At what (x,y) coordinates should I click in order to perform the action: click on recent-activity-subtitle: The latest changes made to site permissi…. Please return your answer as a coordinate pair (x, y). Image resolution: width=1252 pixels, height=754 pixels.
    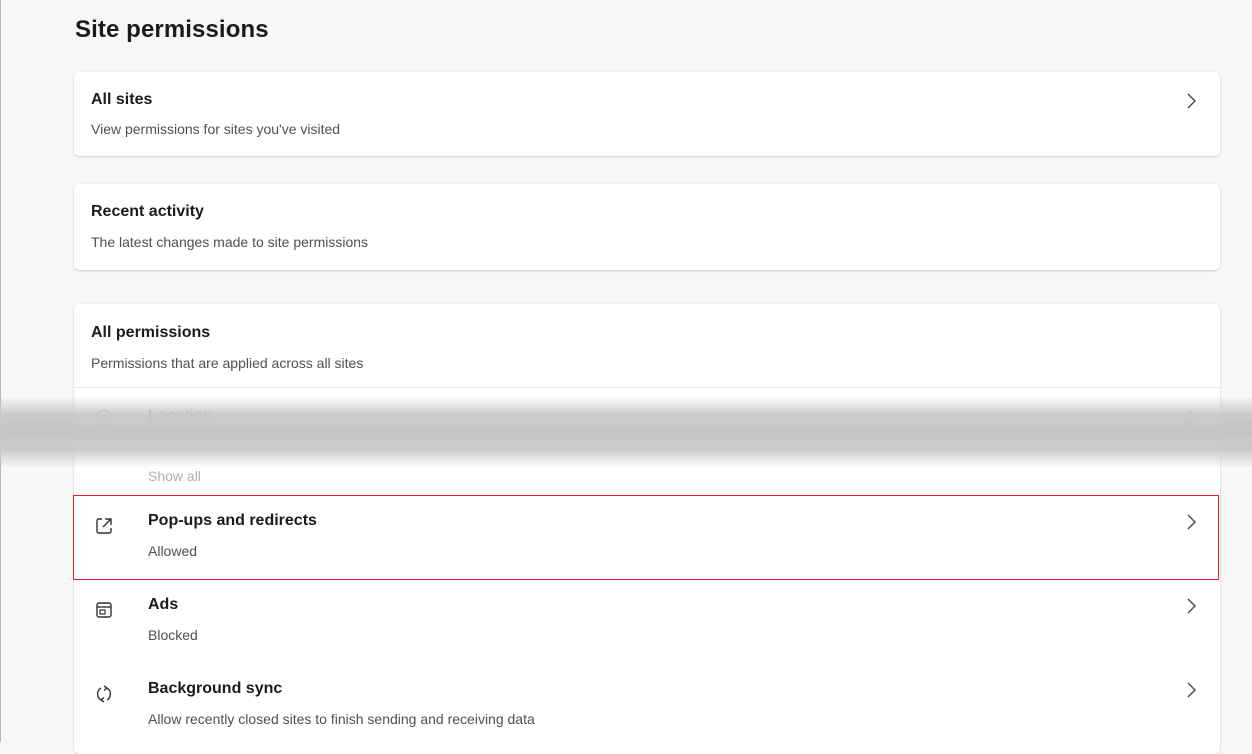
    Looking at the image, I should click on (230, 242).